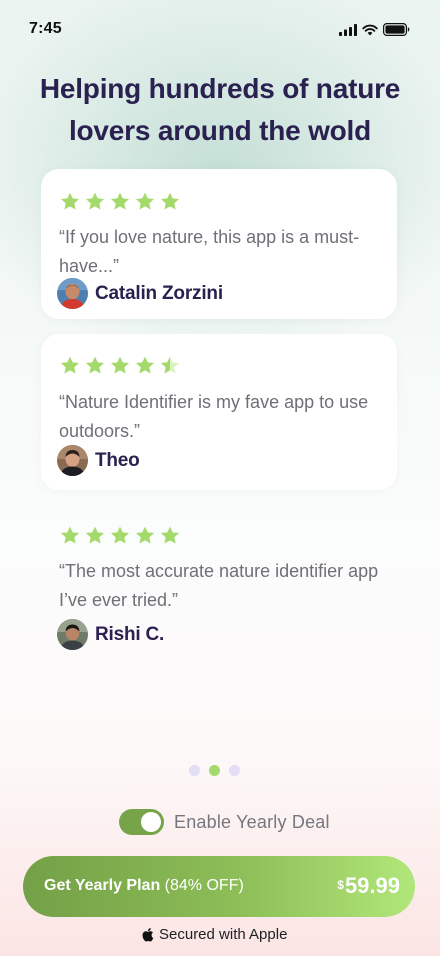 This screenshot has width=440, height=956. I want to click on yearly-deal-row: Enable Yearly Deal, so click(224, 822).